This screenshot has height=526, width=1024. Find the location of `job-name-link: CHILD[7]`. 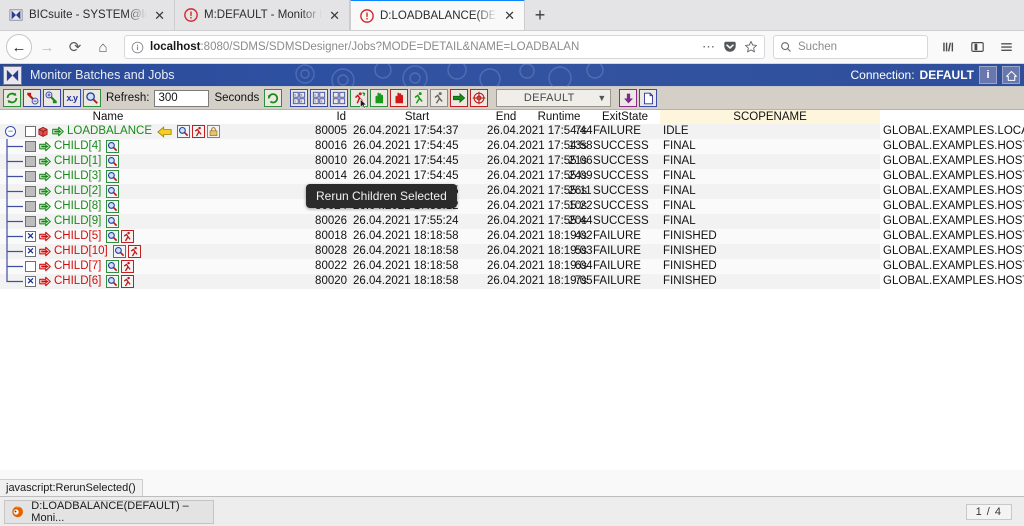

job-name-link: CHILD[7] is located at coordinates (77, 266).